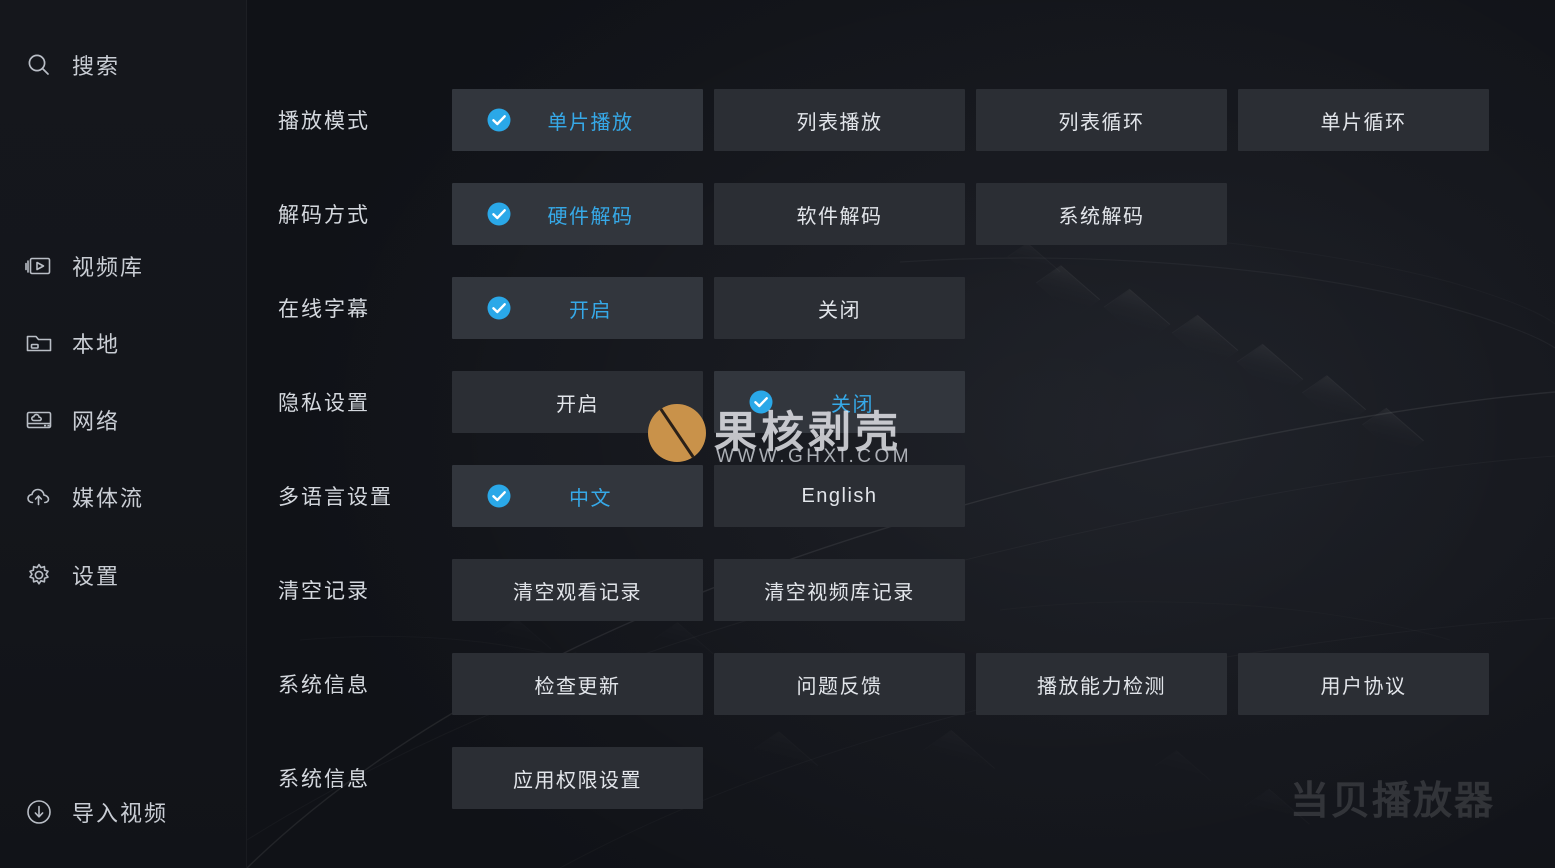 The image size is (1555, 868). What do you see at coordinates (590, 498) in the screenshot?
I see `settings-option-label: 中文` at bounding box center [590, 498].